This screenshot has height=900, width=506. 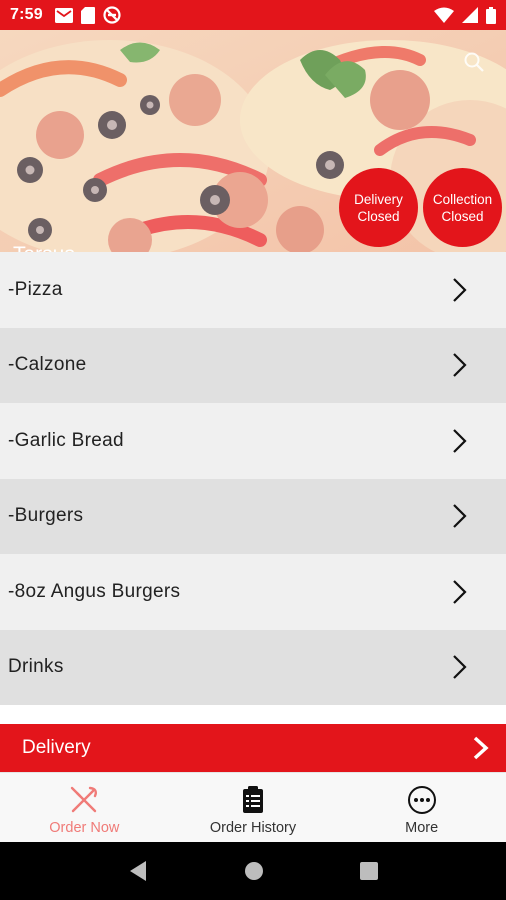 What do you see at coordinates (56, 747) in the screenshot?
I see `delivery-mode-label: Delivery` at bounding box center [56, 747].